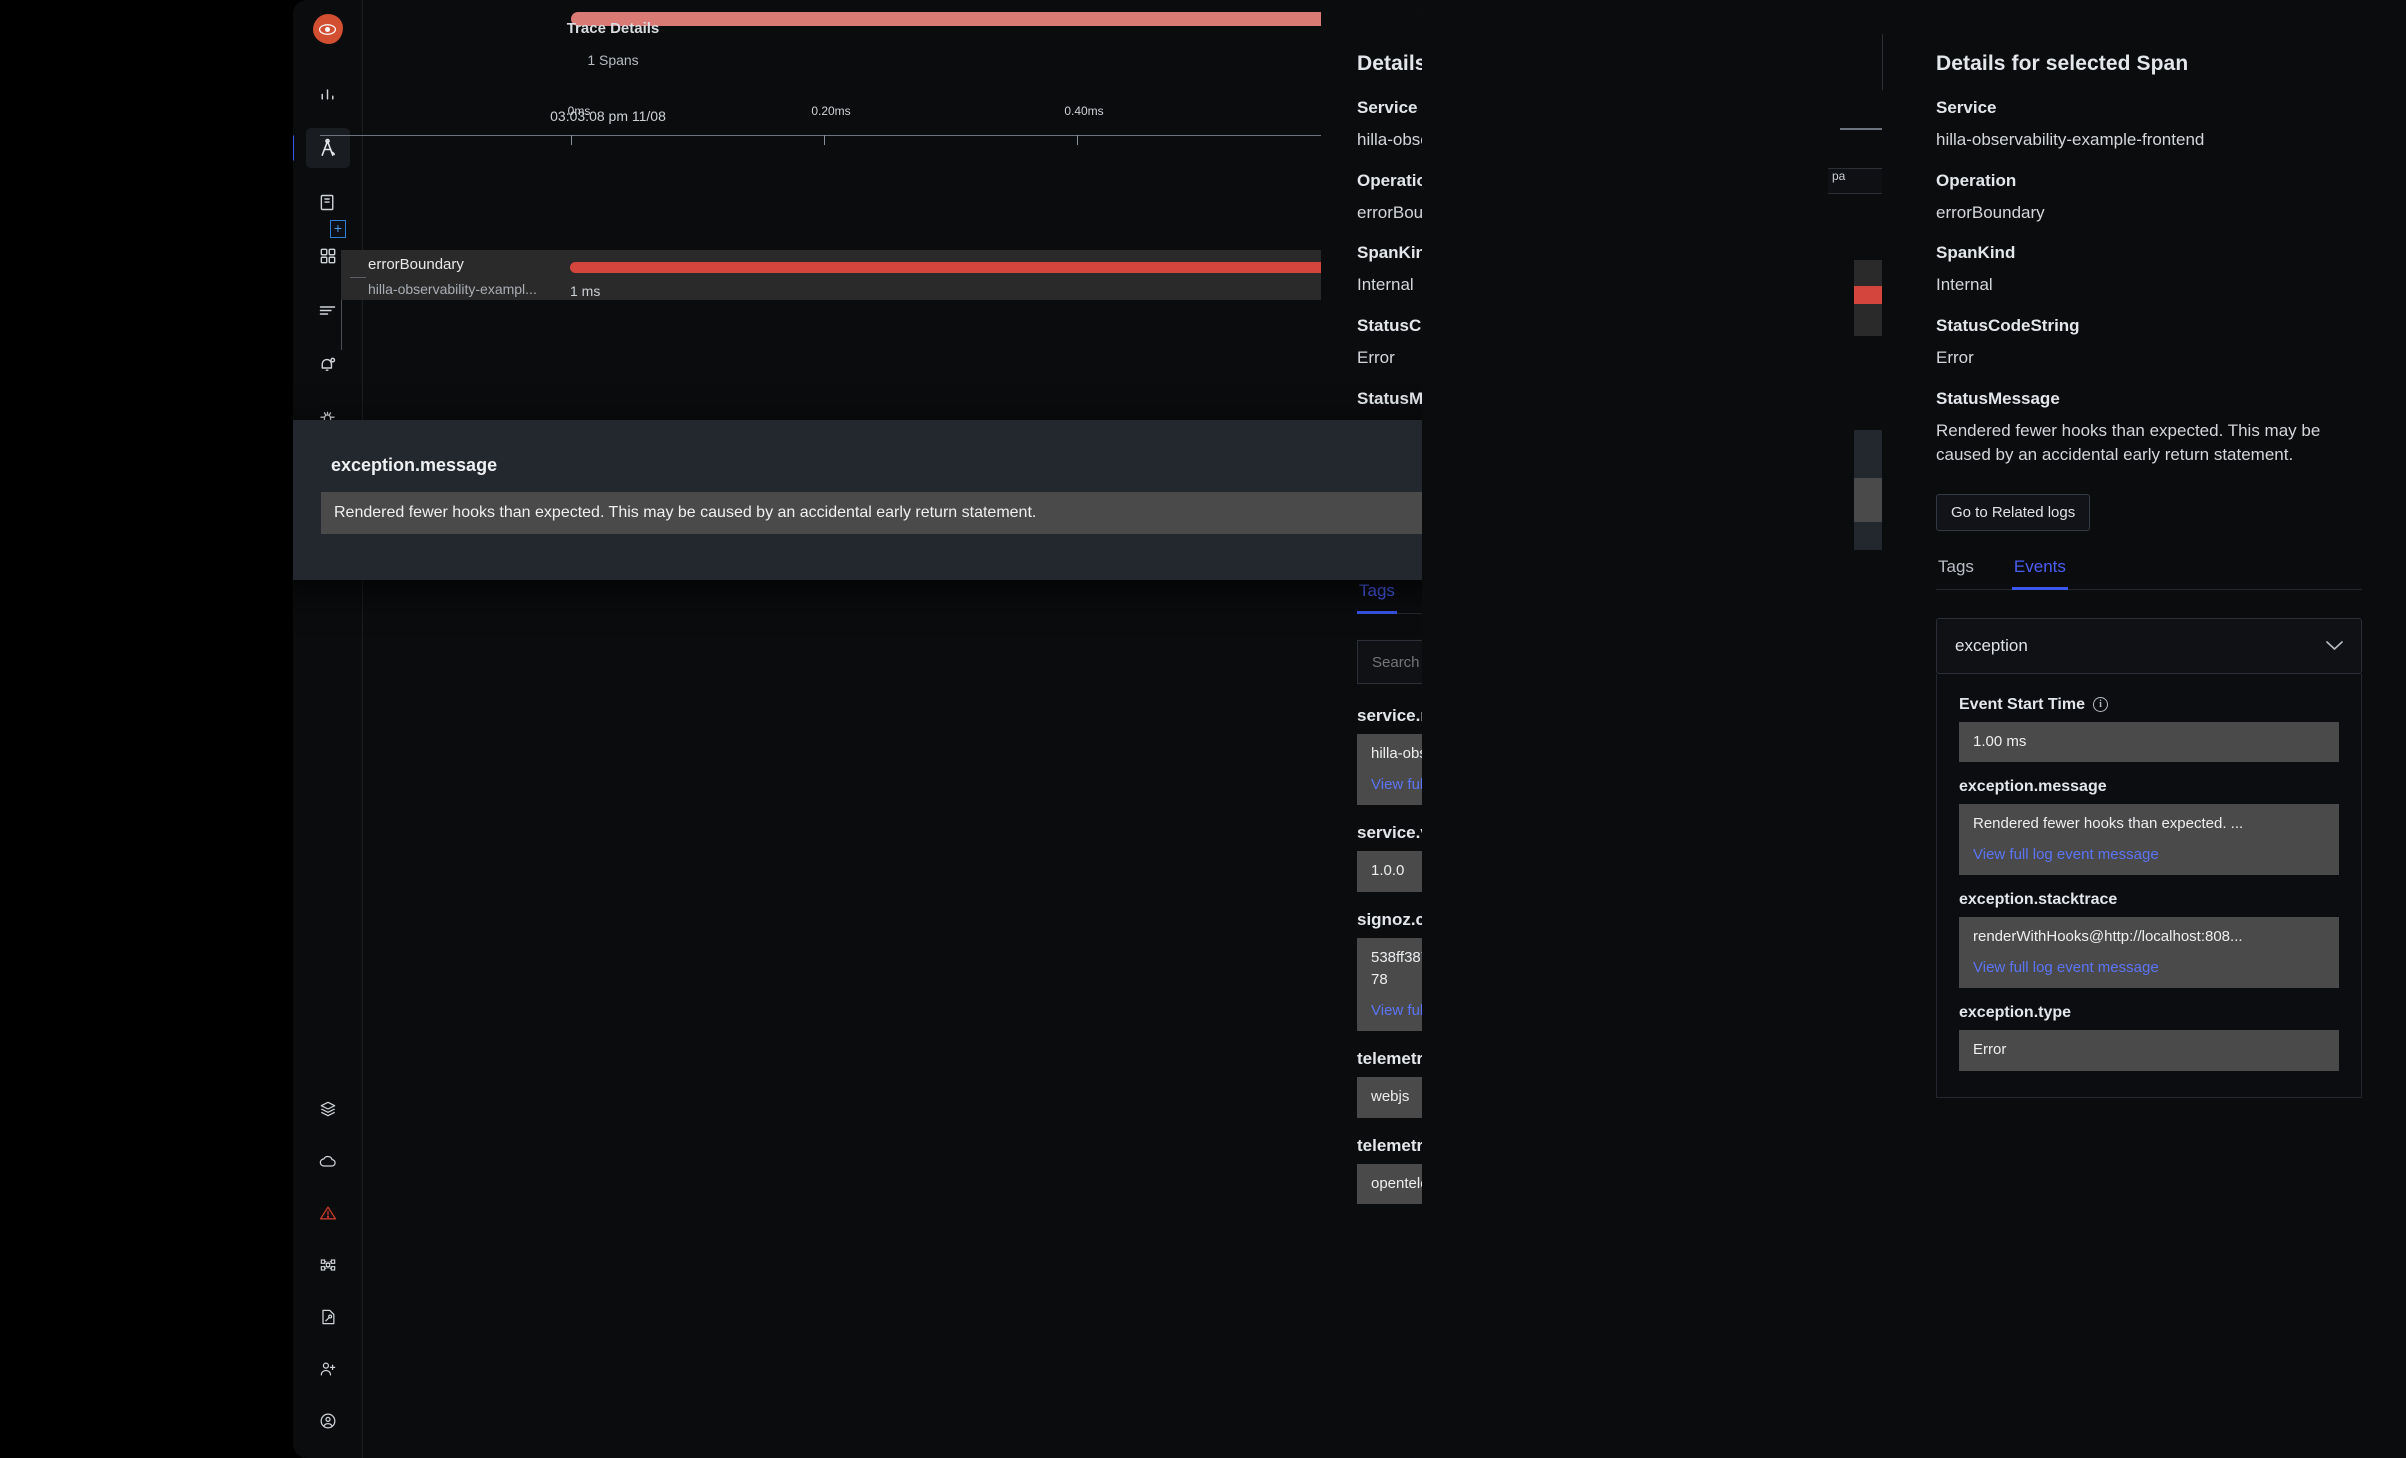  I want to click on tag-value: opentelemetry, so click(1389, 1184).